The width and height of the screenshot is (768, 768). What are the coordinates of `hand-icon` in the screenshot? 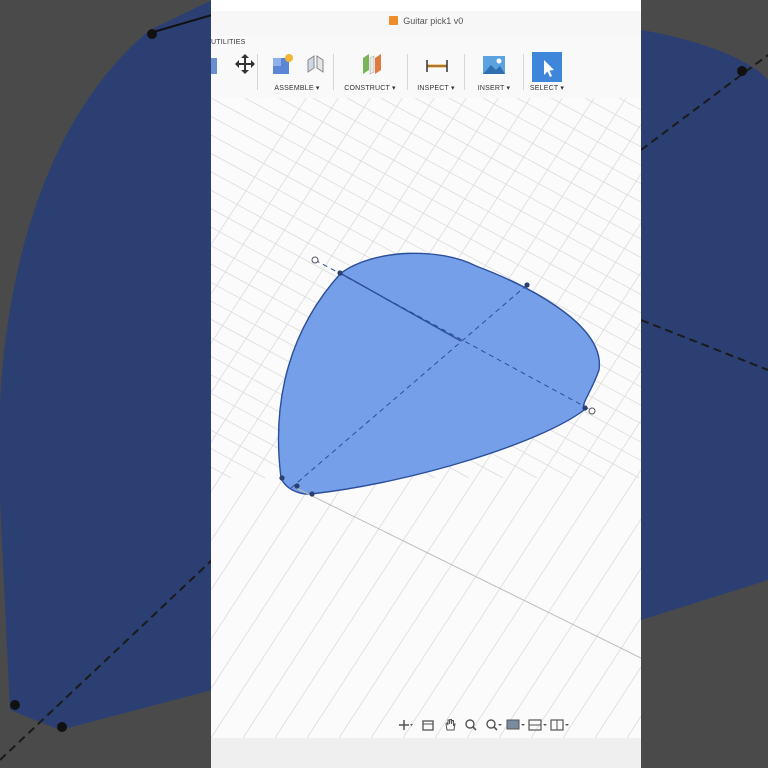 It's located at (450, 725).